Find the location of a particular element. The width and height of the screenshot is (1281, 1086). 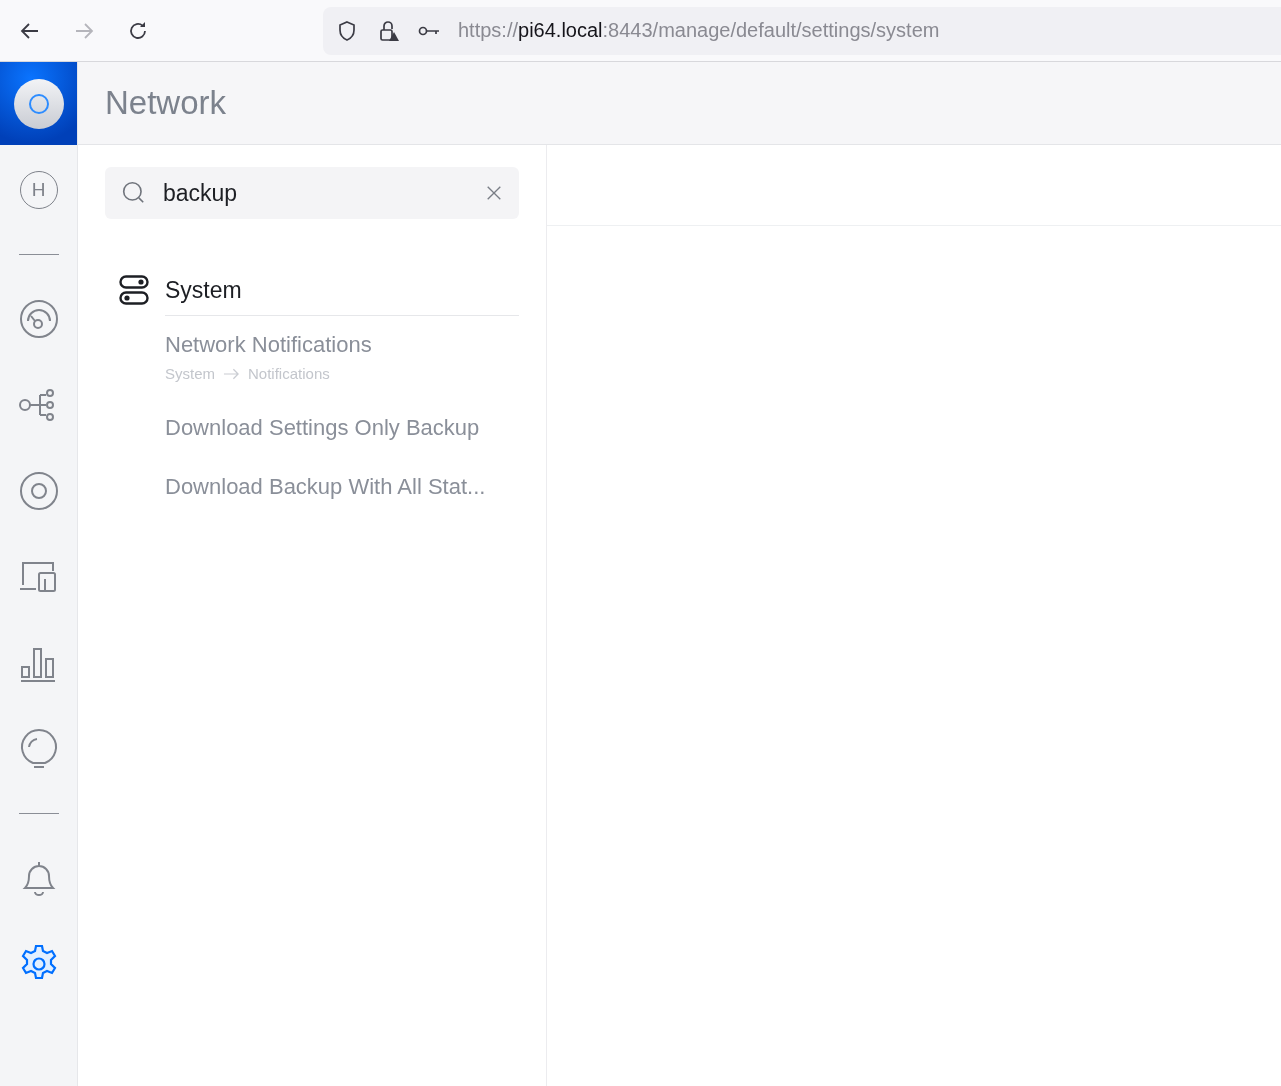

breadcrumb-item: System is located at coordinates (190, 373).